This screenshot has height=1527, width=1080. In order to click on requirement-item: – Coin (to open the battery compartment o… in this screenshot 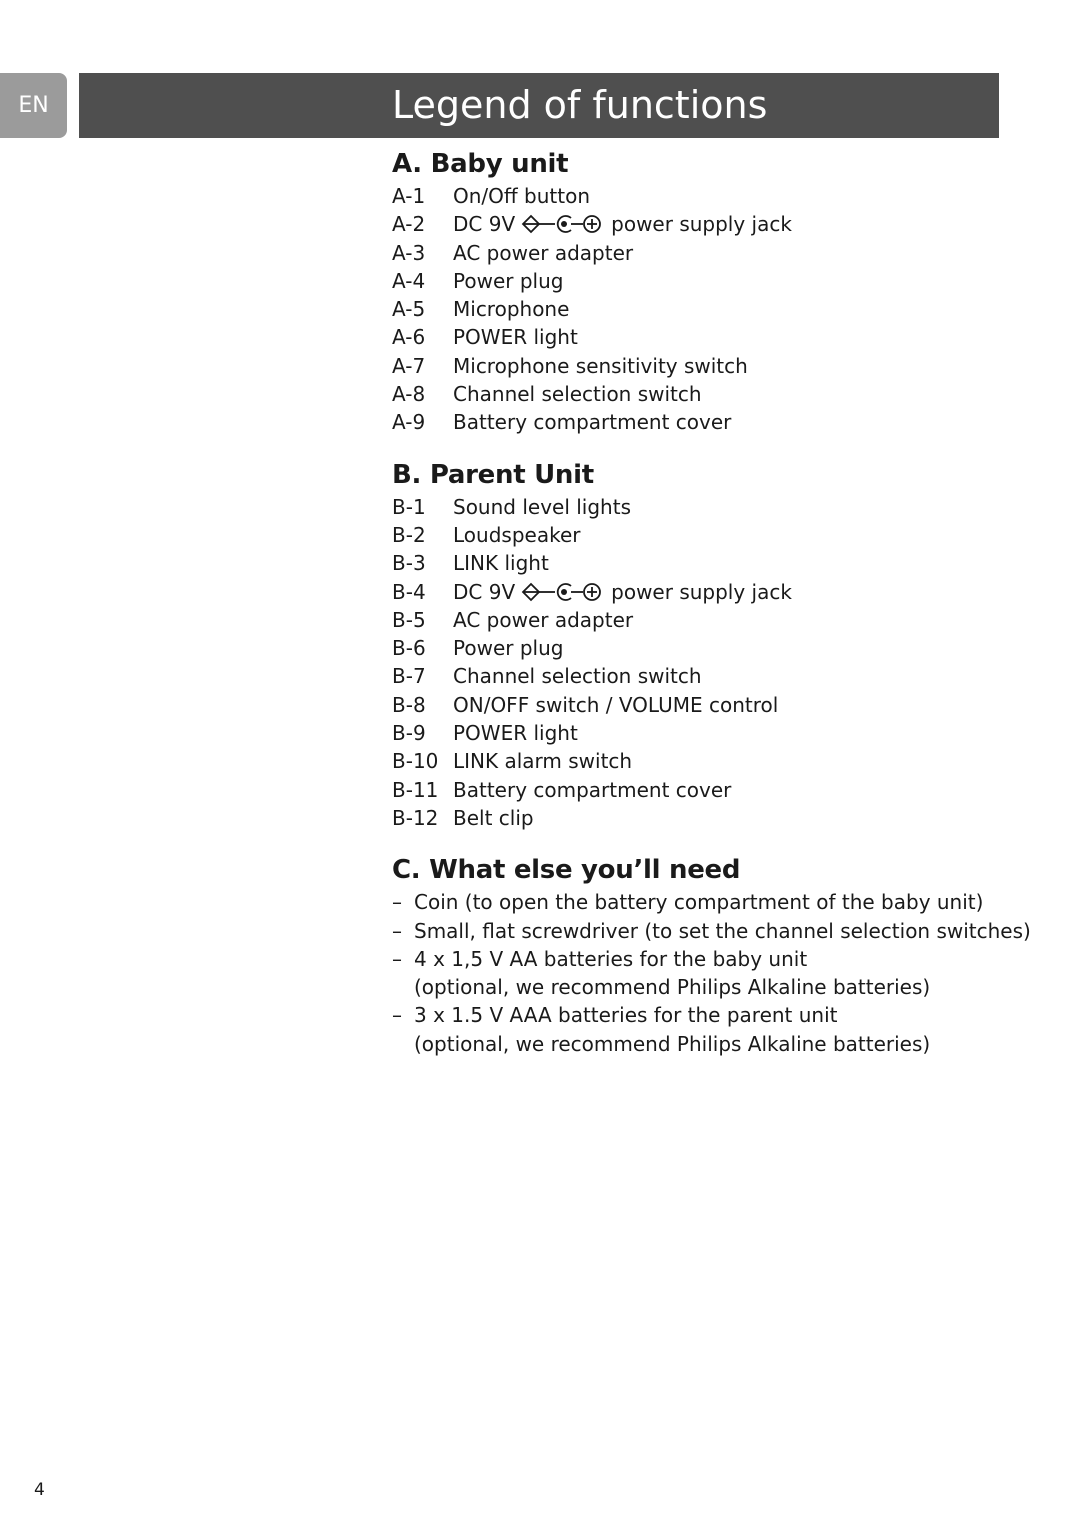, I will do `click(712, 902)`.